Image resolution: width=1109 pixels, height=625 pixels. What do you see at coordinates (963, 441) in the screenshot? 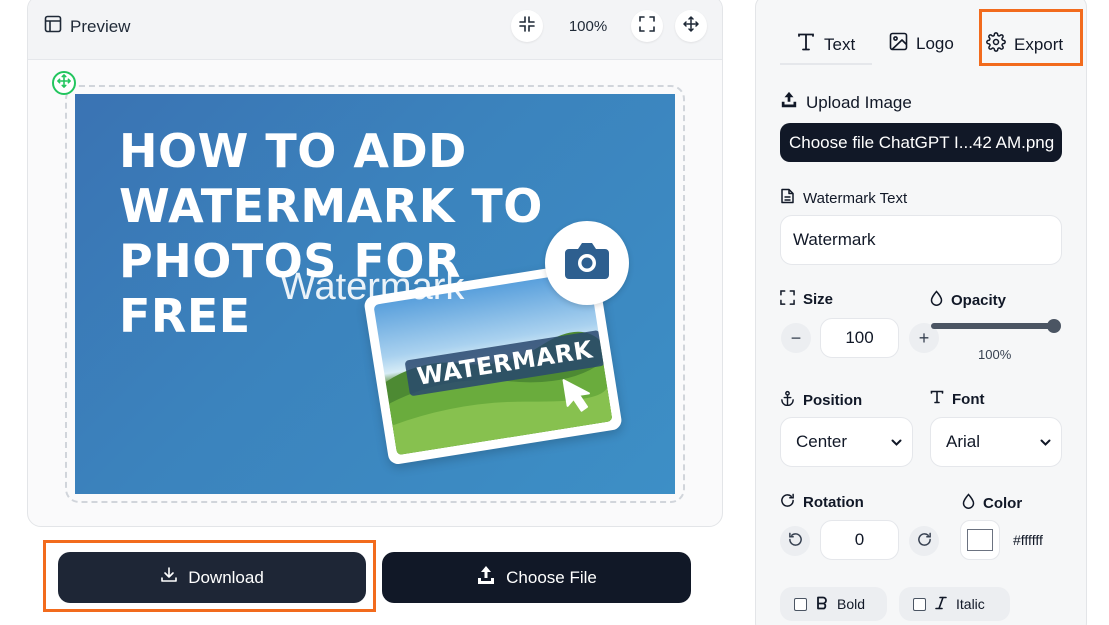
I see `font-selected-value: Arial` at bounding box center [963, 441].